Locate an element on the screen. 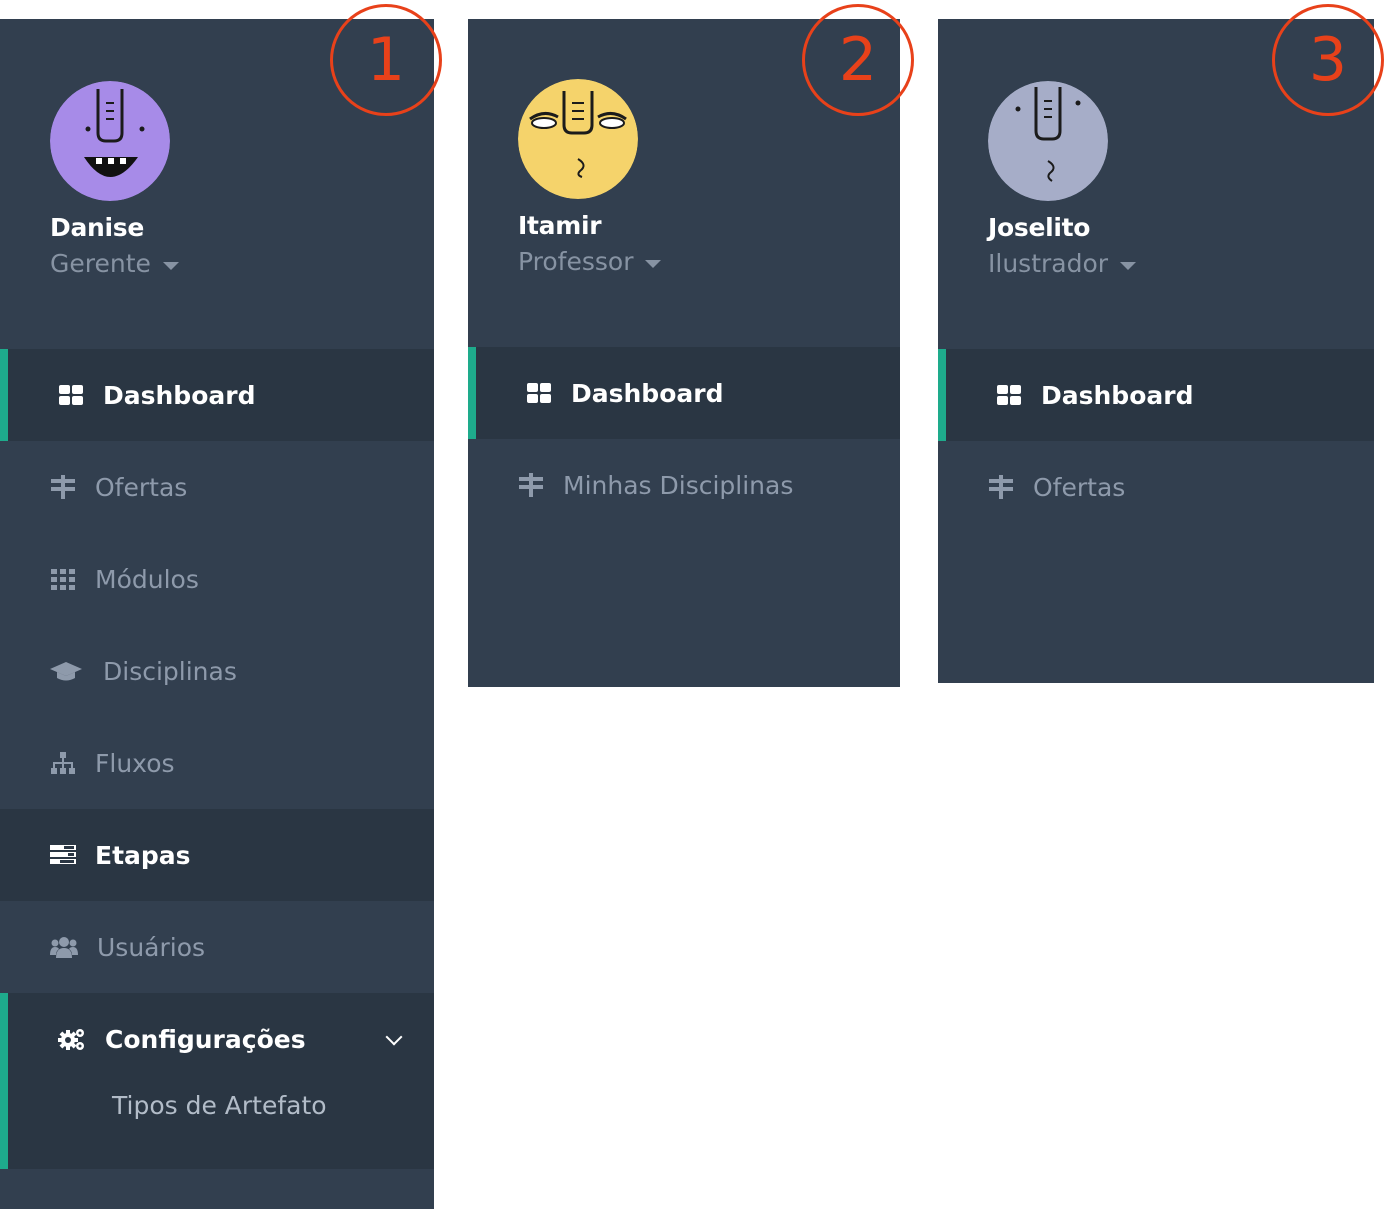  user-role-label: Gerente is located at coordinates (100, 263).